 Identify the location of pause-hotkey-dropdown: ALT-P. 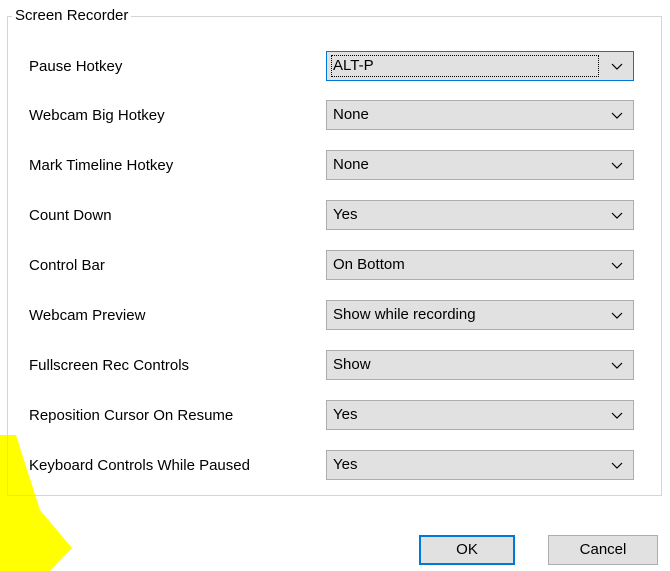
(480, 66).